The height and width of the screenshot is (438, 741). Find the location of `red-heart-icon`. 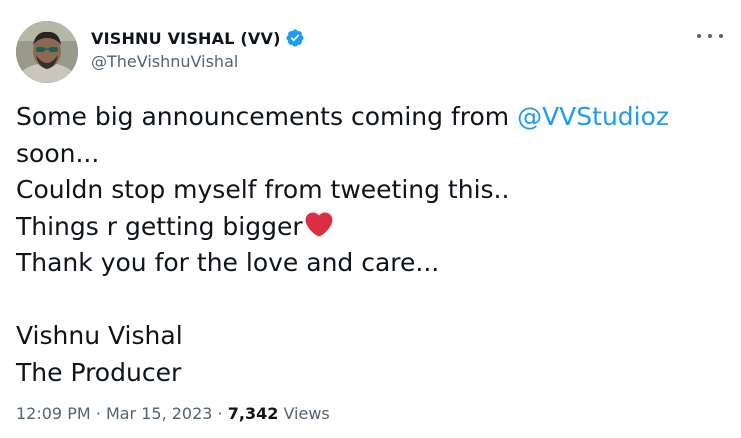

red-heart-icon is located at coordinates (319, 224).